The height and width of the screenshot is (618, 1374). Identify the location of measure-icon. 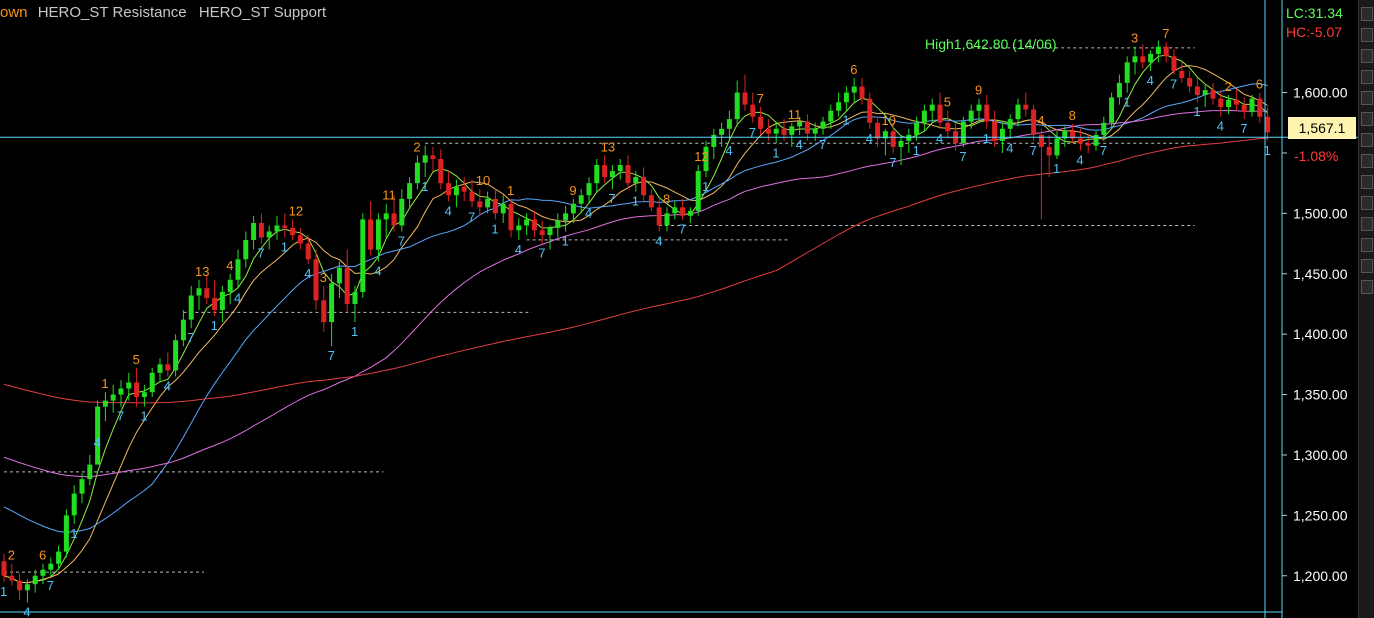
(1367, 140).